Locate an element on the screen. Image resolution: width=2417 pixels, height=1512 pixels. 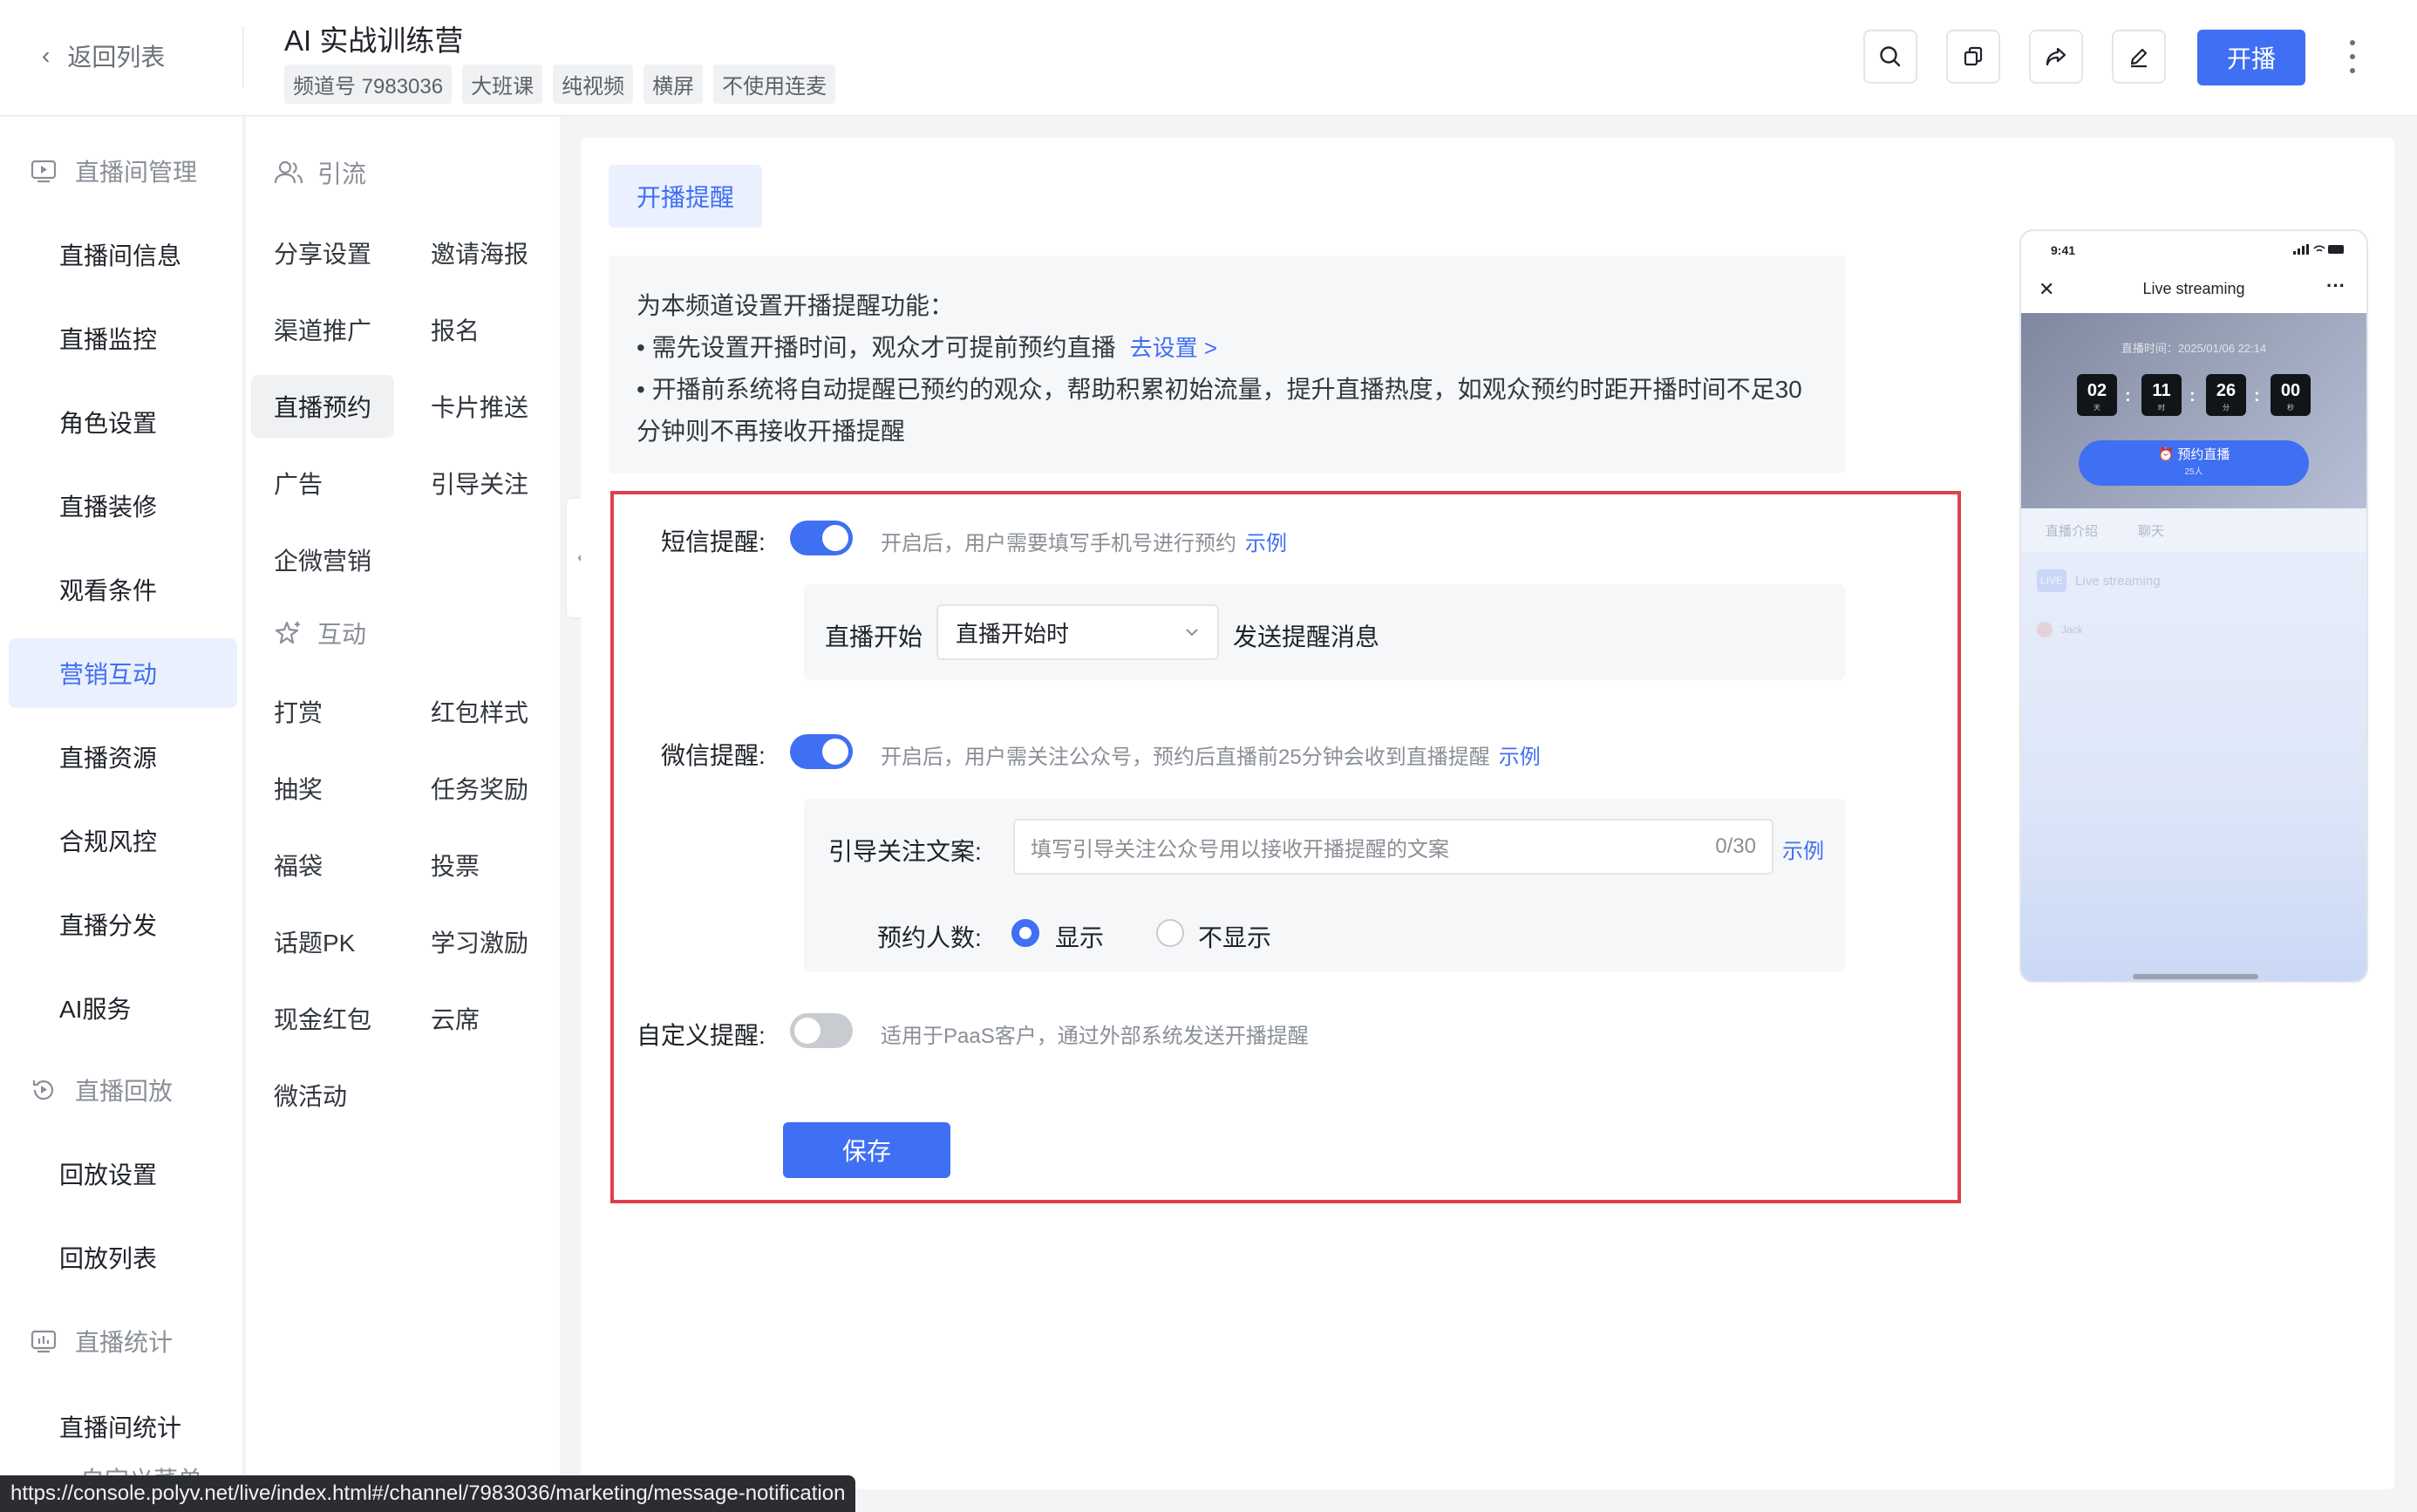
phone-live-row: LIVE Live streaming is located at coordinates (2099, 580).